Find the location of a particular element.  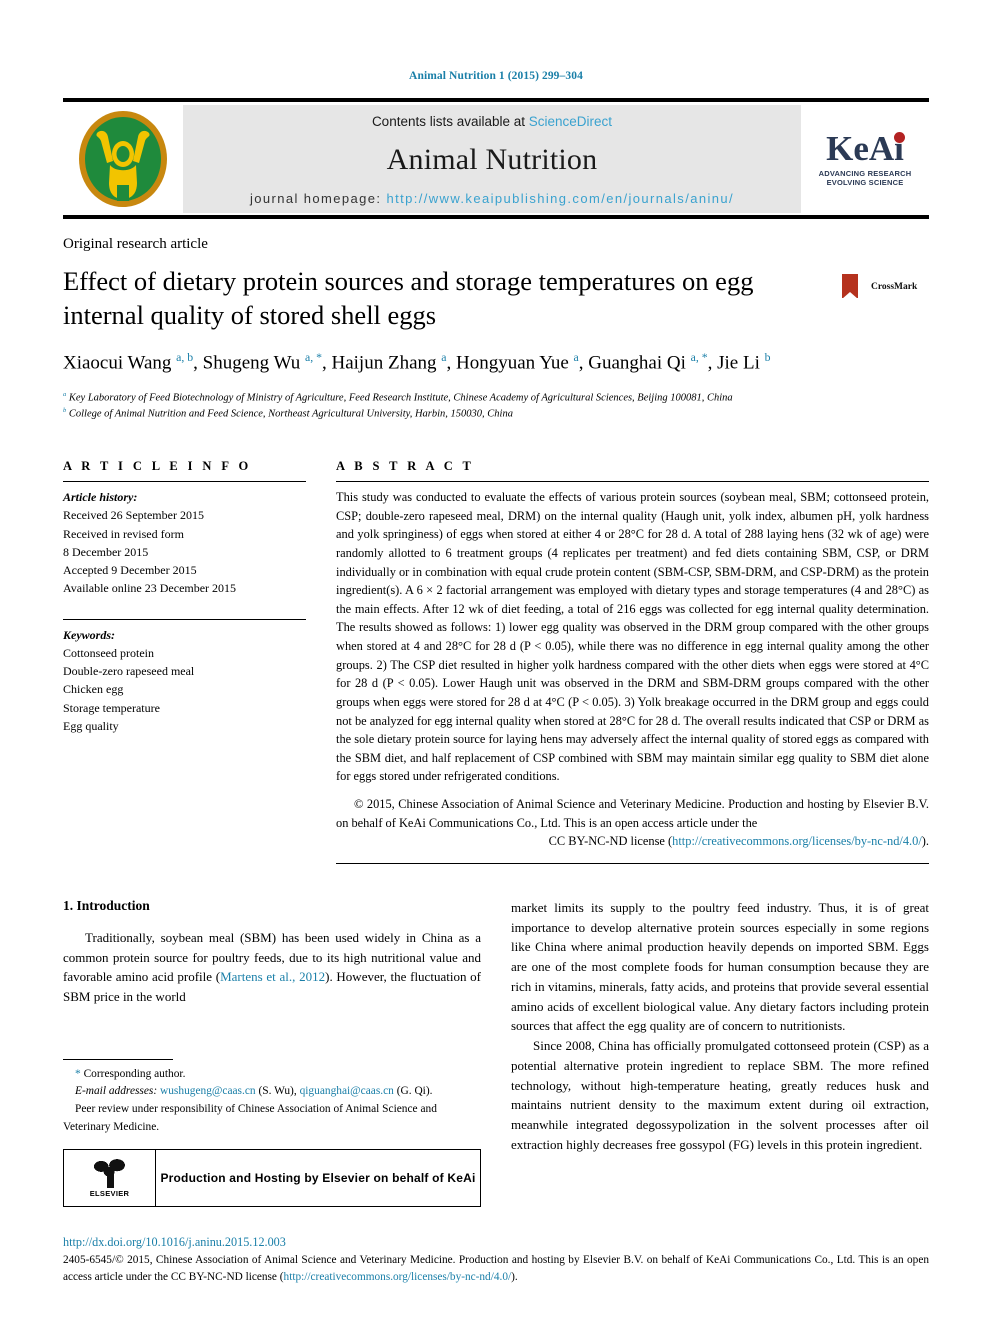

history-item: Received 26 September 2015 is located at coordinates (133, 515).